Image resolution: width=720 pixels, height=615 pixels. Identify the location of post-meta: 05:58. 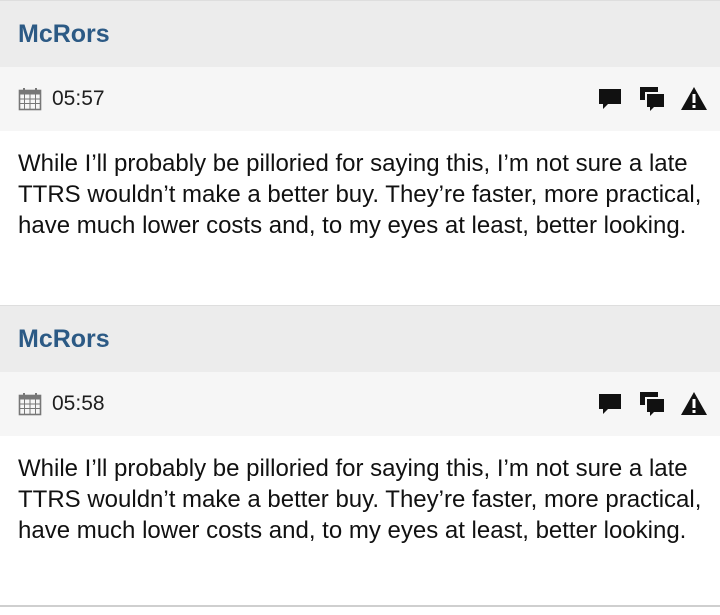
(360, 404).